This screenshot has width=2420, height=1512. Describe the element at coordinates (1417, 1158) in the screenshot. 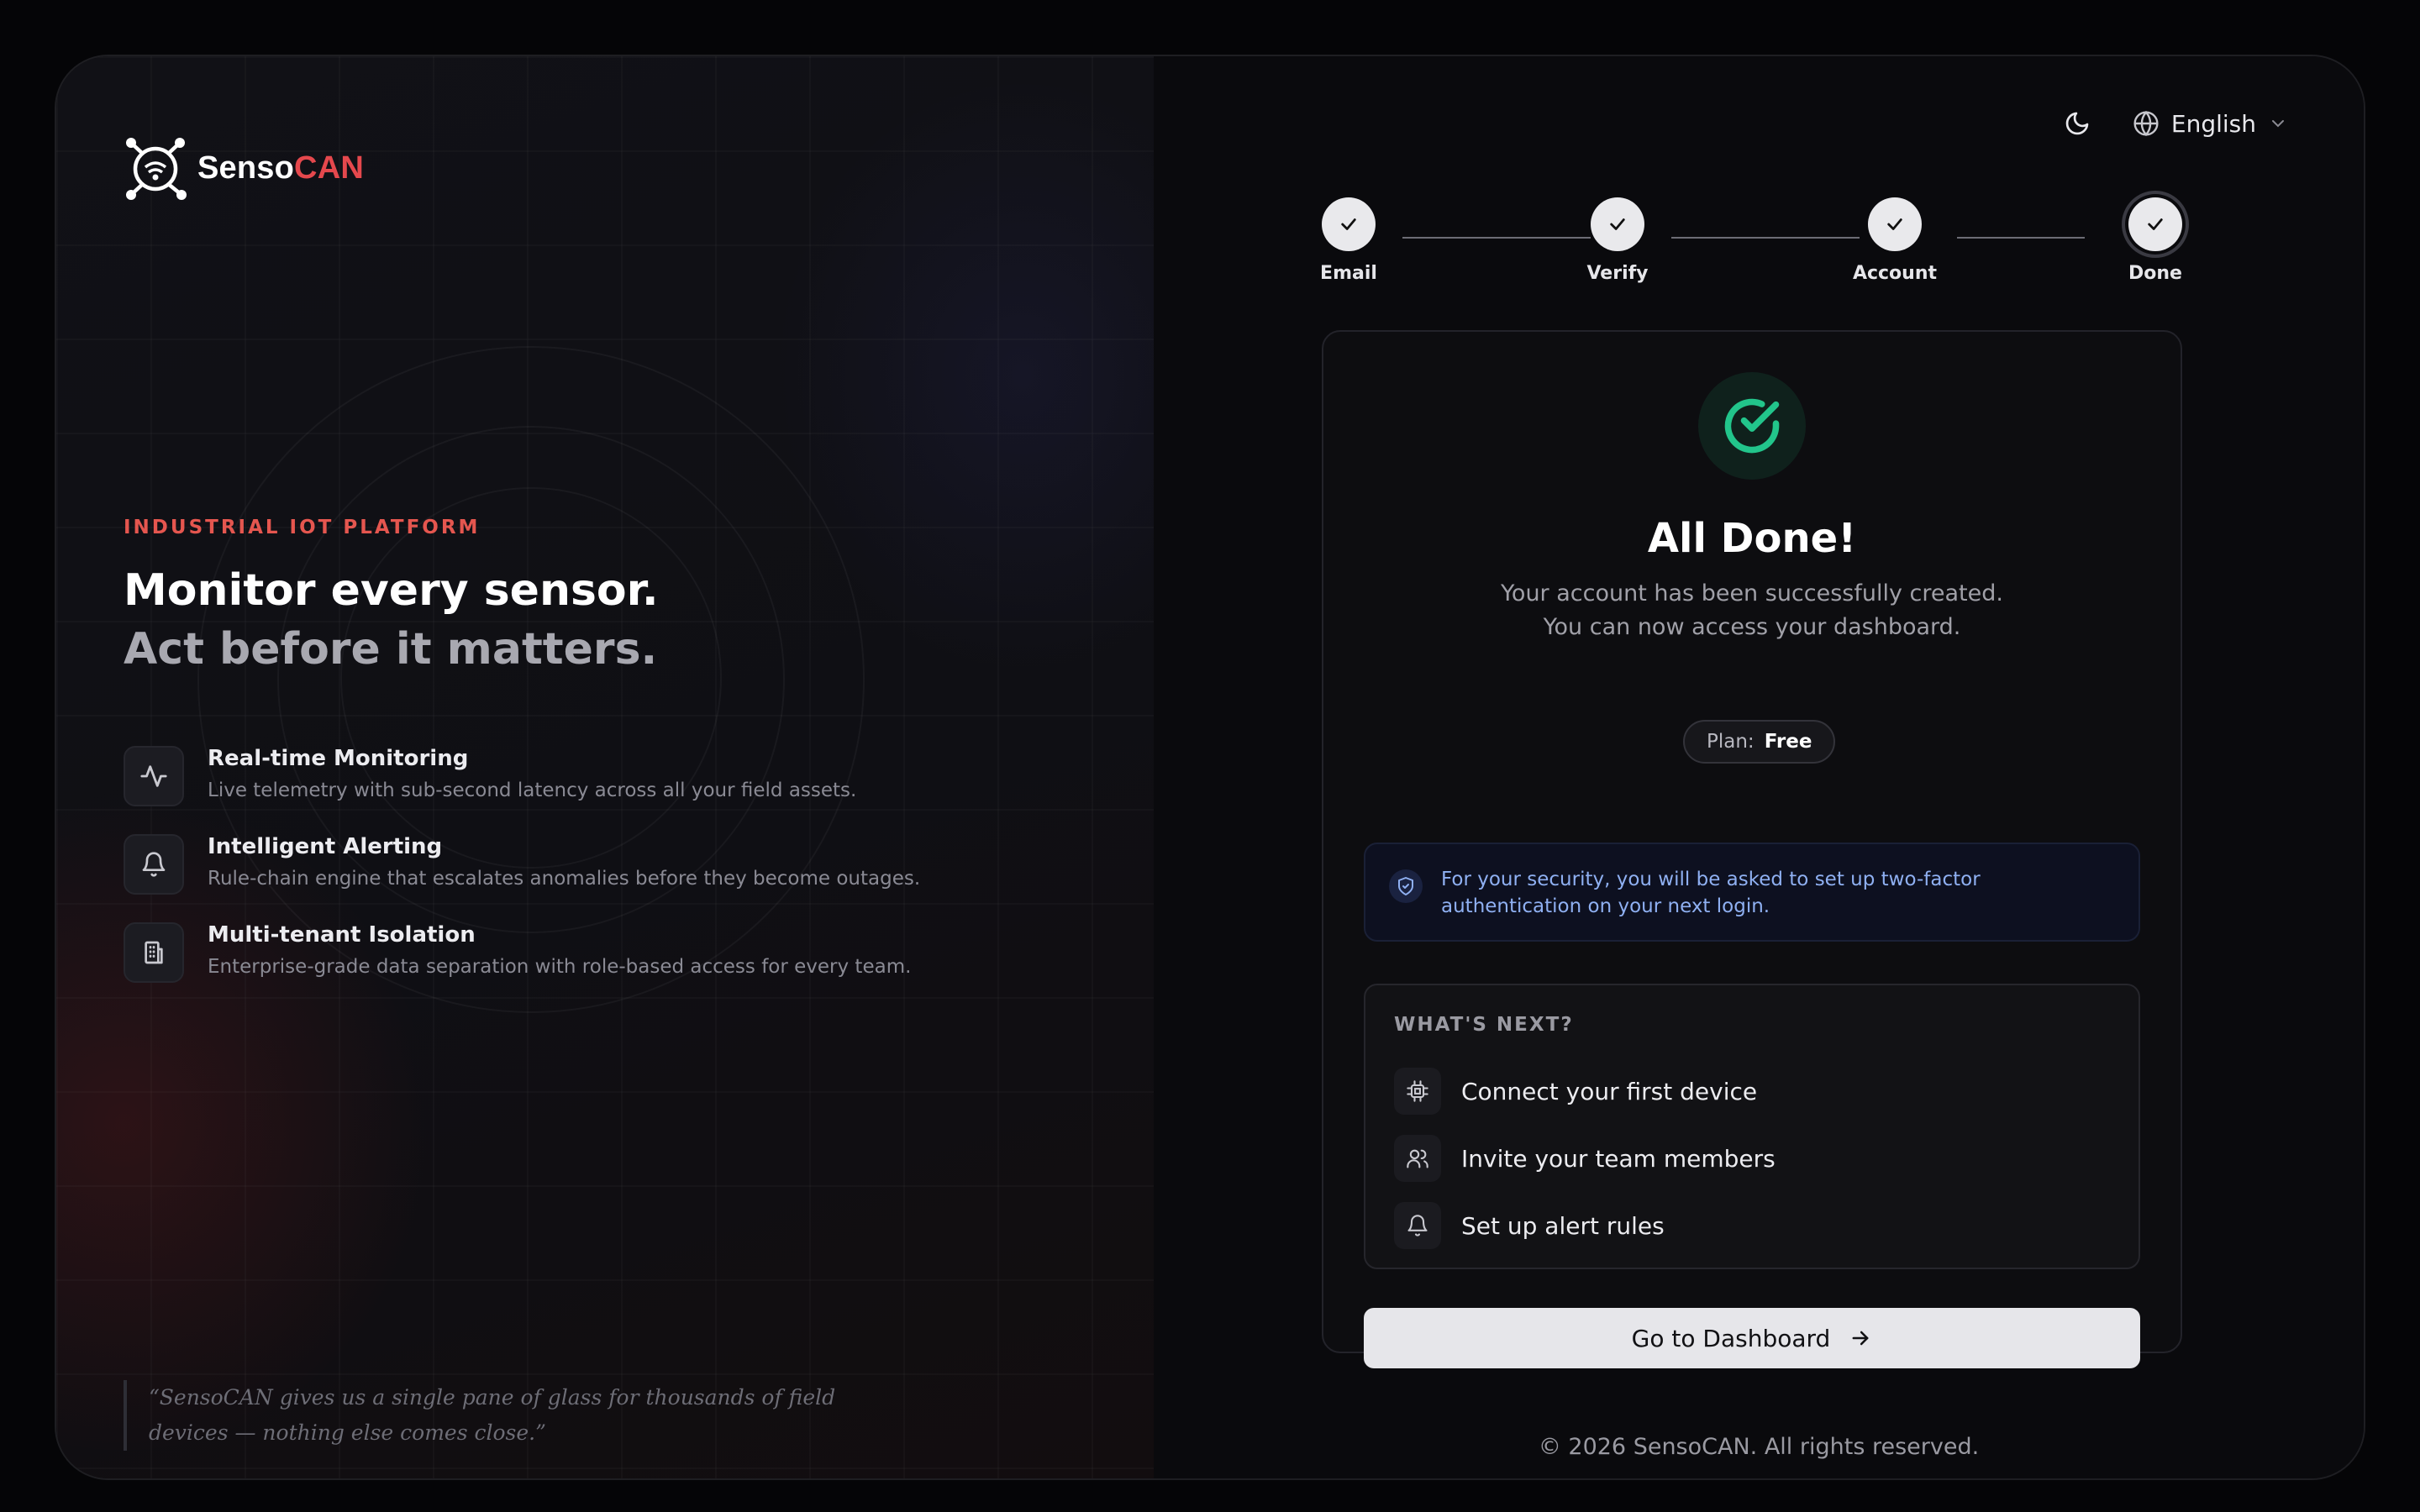

I see `users-icon` at that location.